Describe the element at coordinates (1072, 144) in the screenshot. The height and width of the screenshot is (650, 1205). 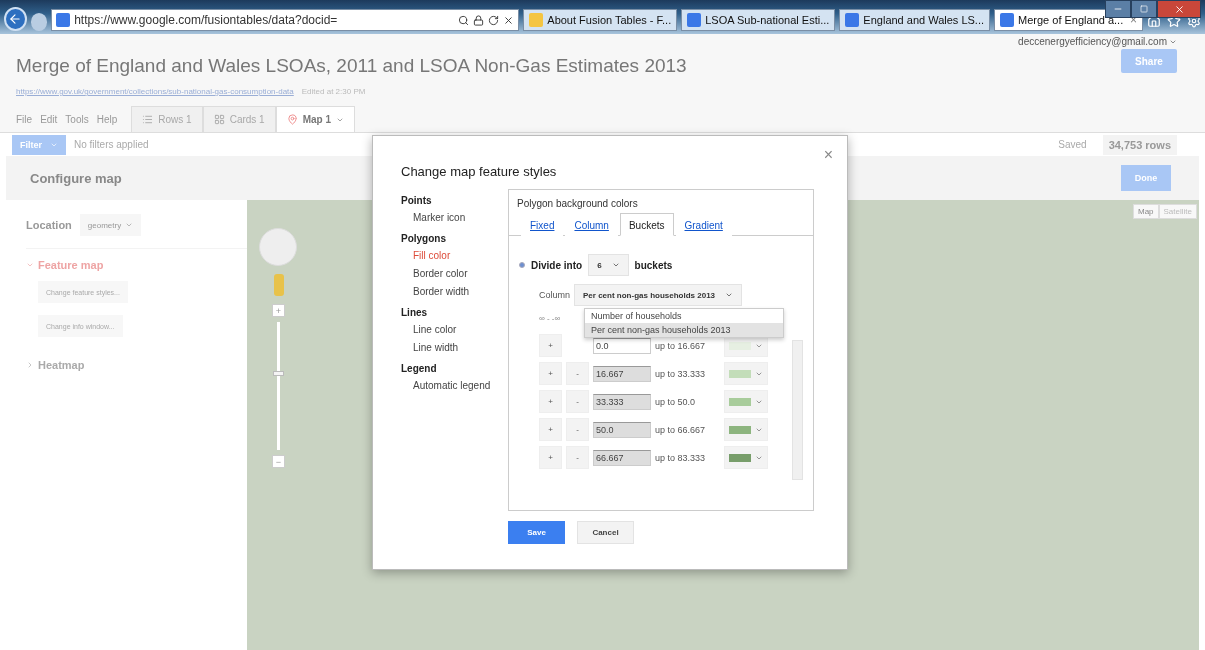
I see `save-status: Saved` at that location.